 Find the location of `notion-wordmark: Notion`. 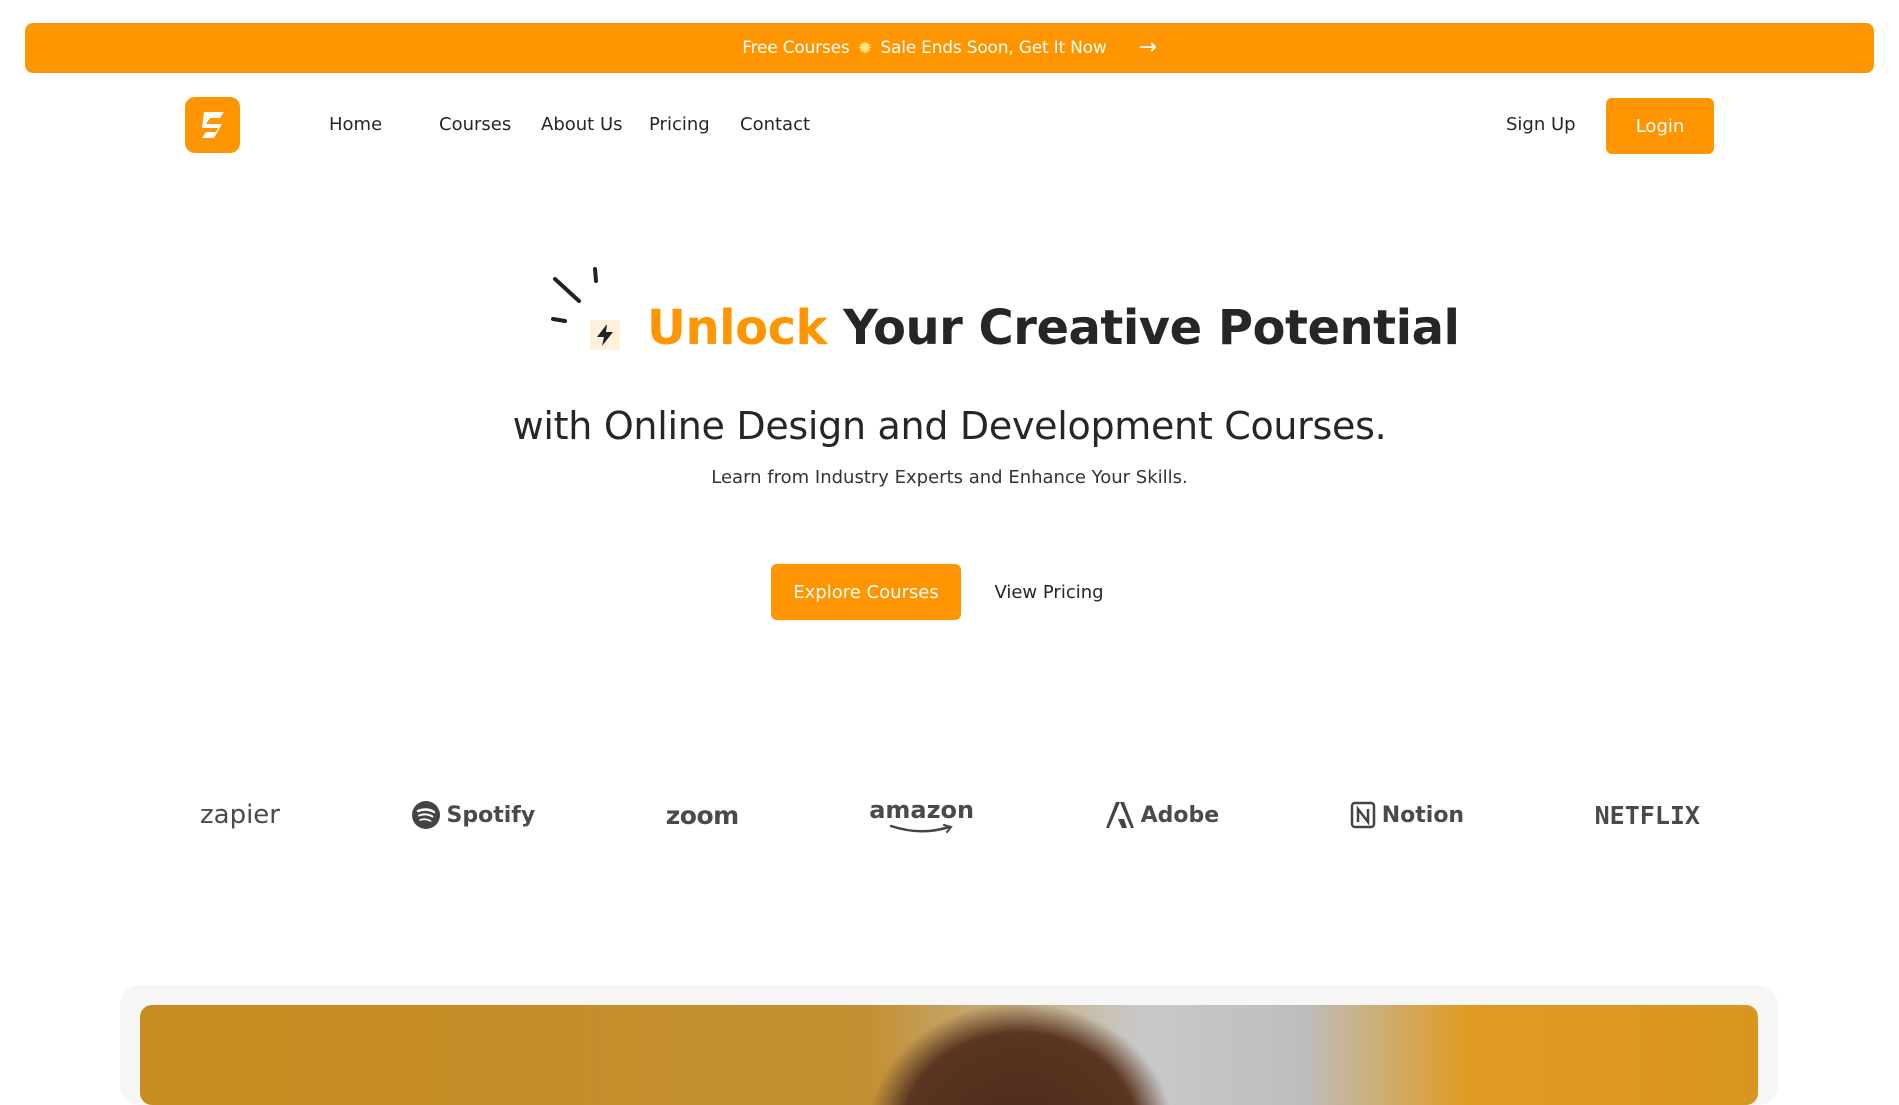

notion-wordmark: Notion is located at coordinates (1423, 815).